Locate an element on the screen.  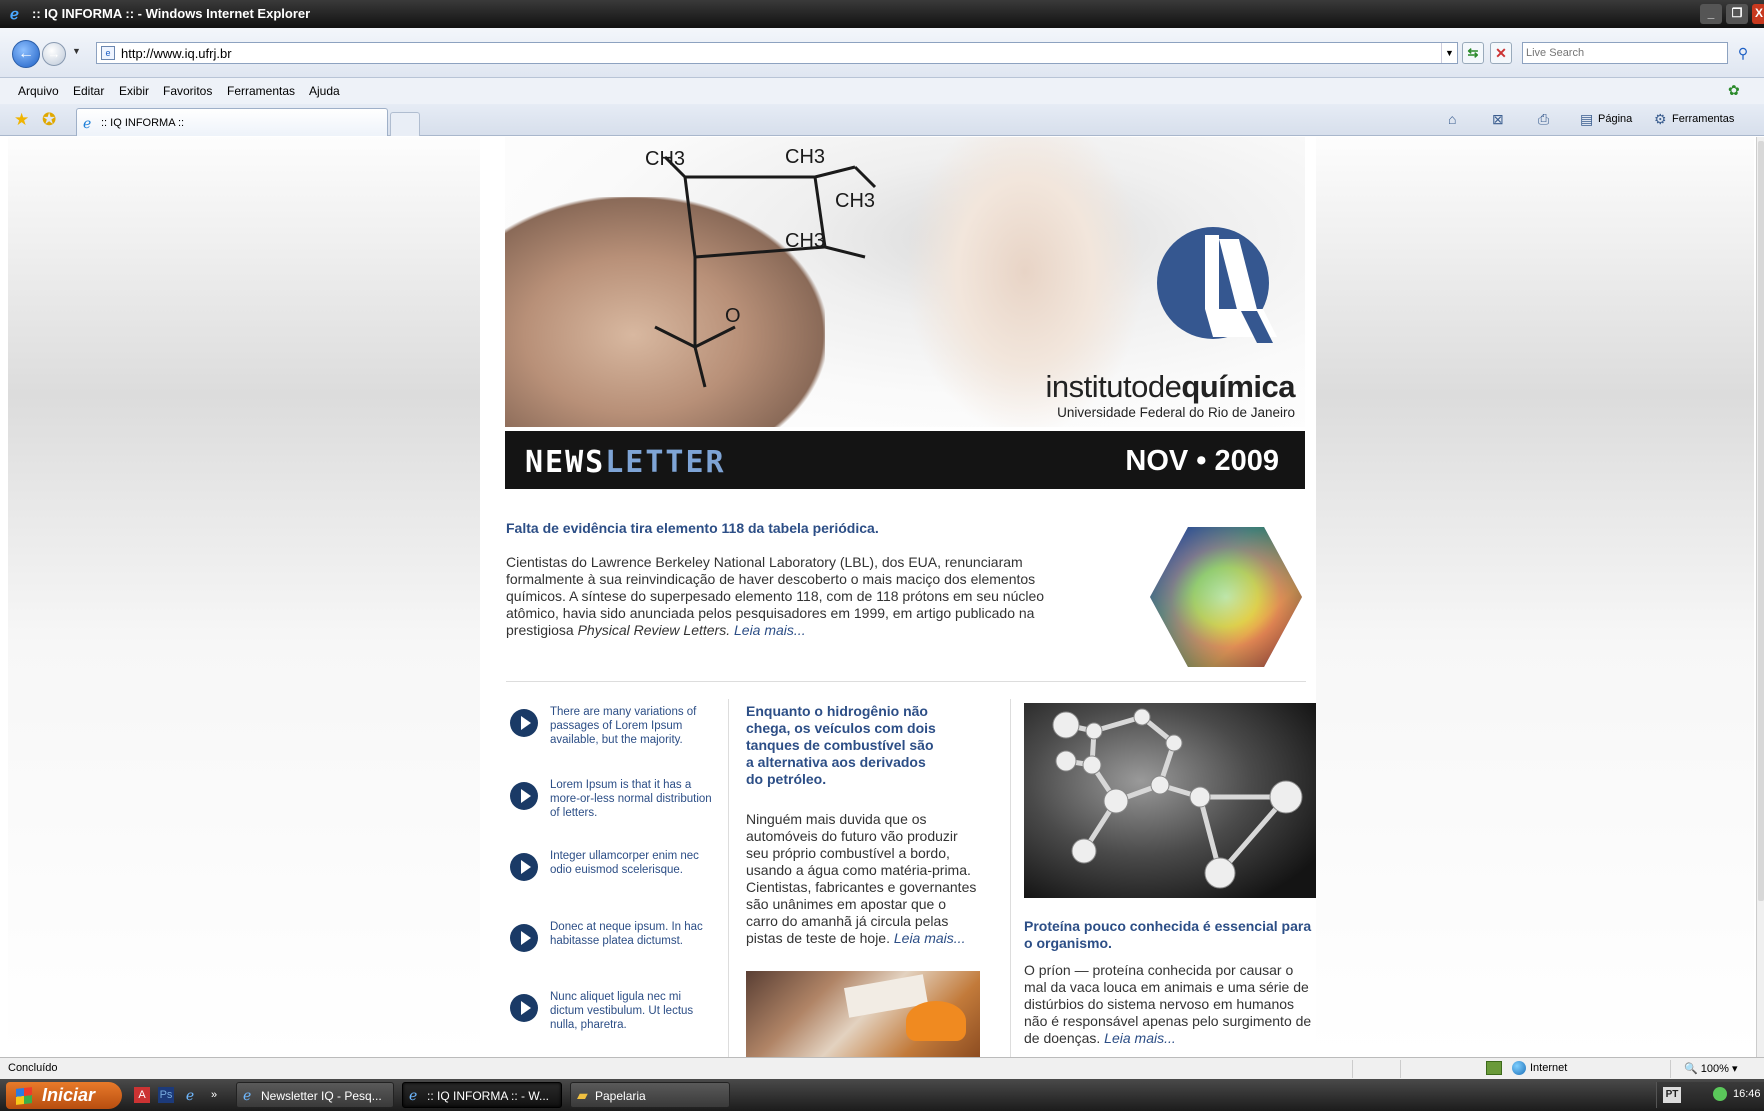
iq-logo is located at coordinates (1217, 285).